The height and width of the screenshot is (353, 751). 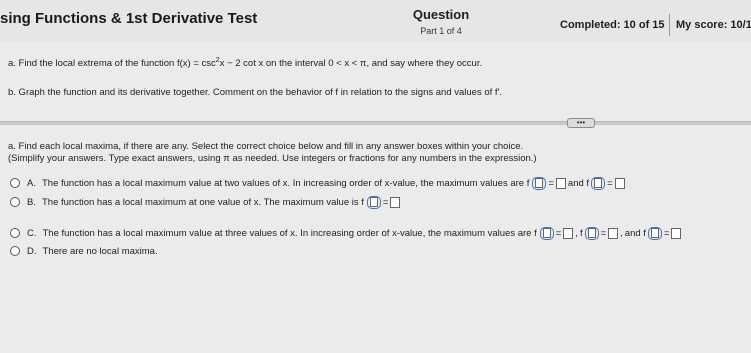 What do you see at coordinates (32, 251) in the screenshot?
I see `choice-d-letter: D.` at bounding box center [32, 251].